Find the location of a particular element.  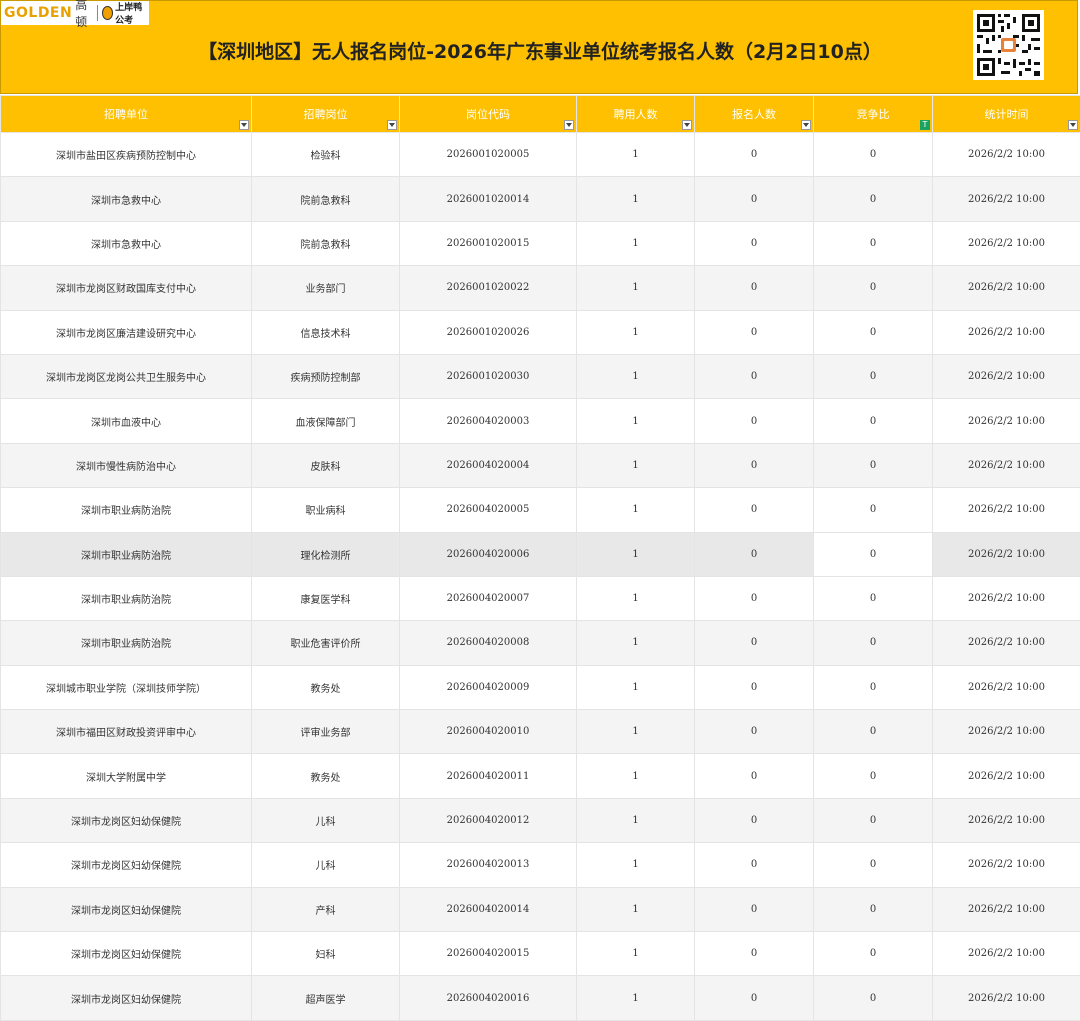

filter-active-icon is located at coordinates (925, 125).